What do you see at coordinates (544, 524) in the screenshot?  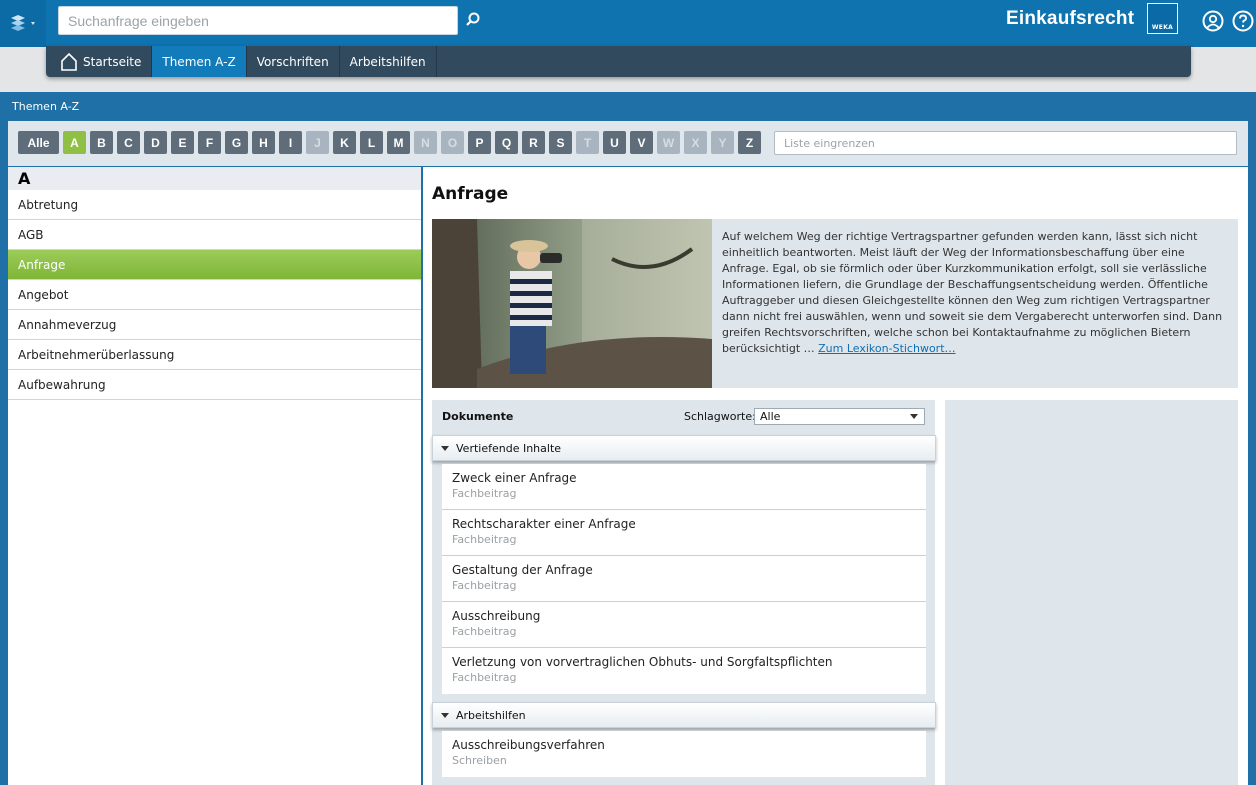 I see `document-title: Rechtscharakter einer Anfrage` at bounding box center [544, 524].